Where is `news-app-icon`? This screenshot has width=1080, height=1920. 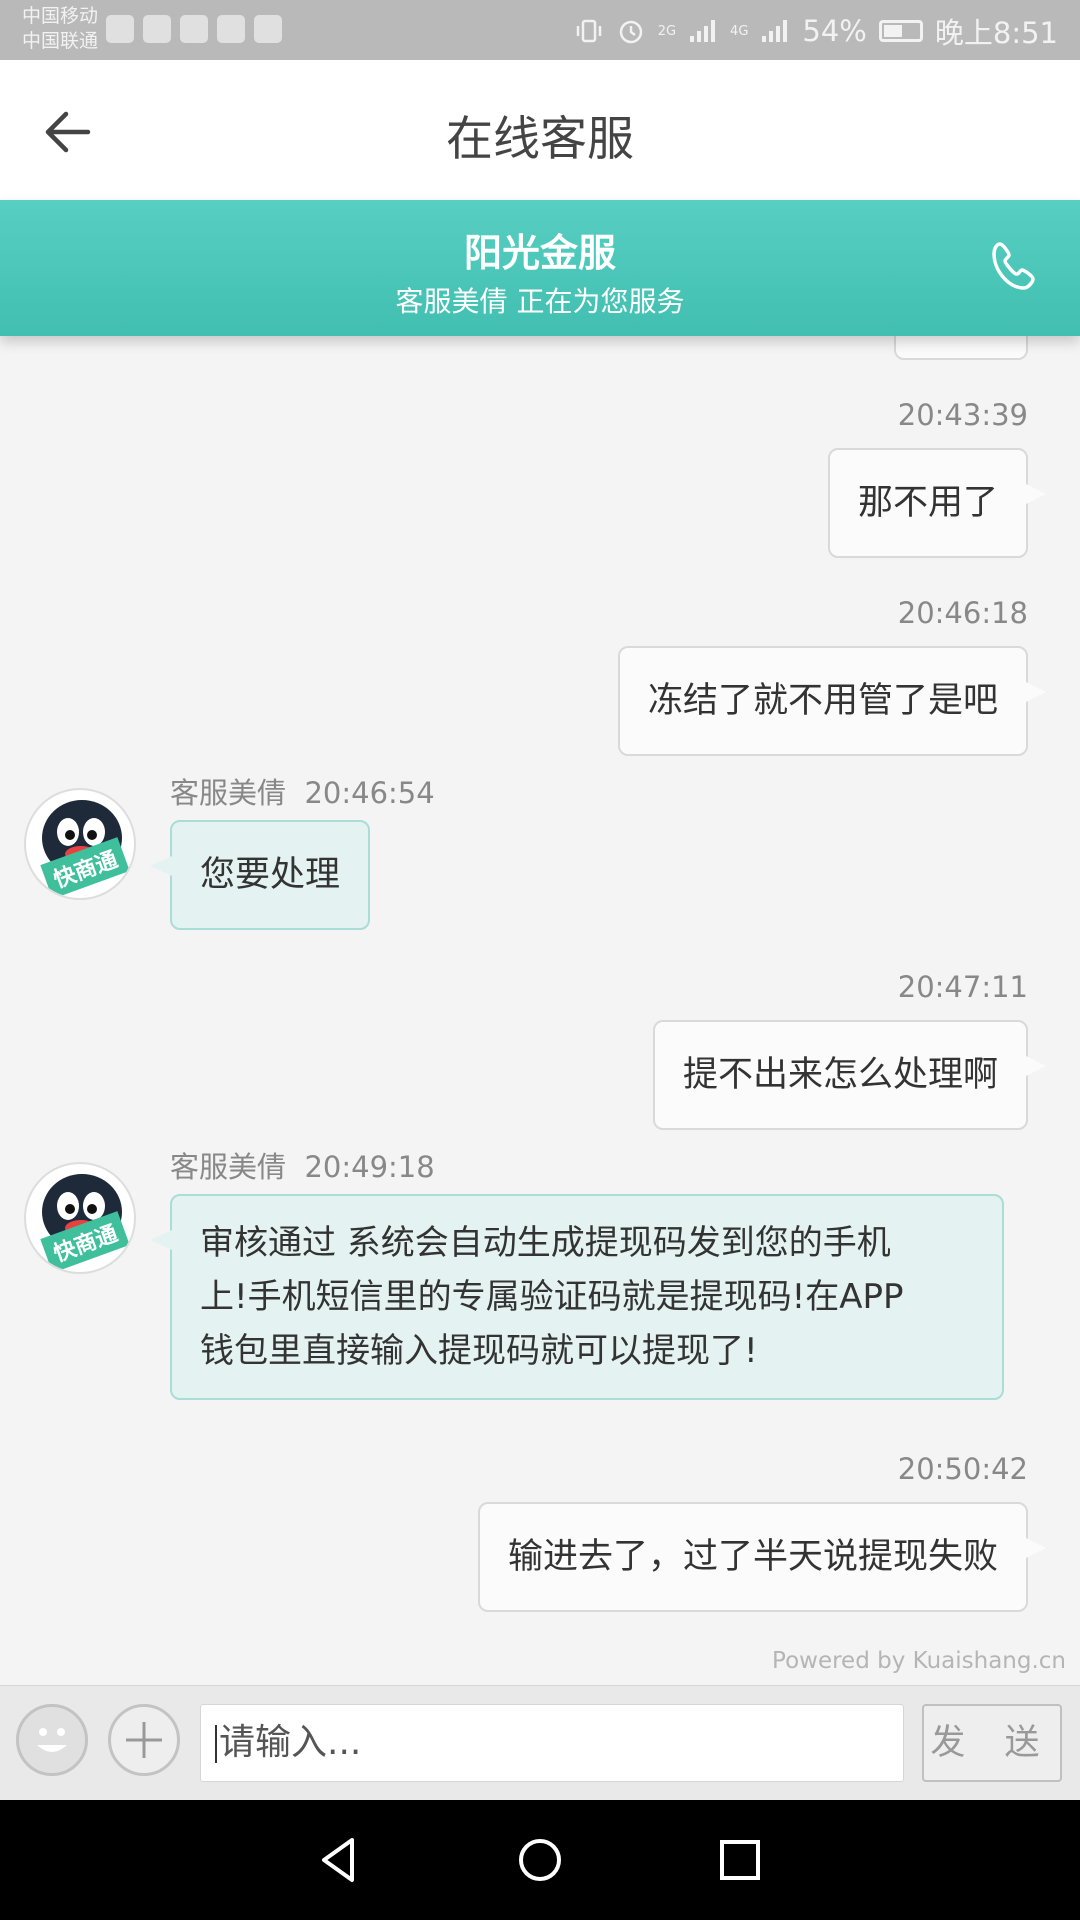 news-app-icon is located at coordinates (157, 29).